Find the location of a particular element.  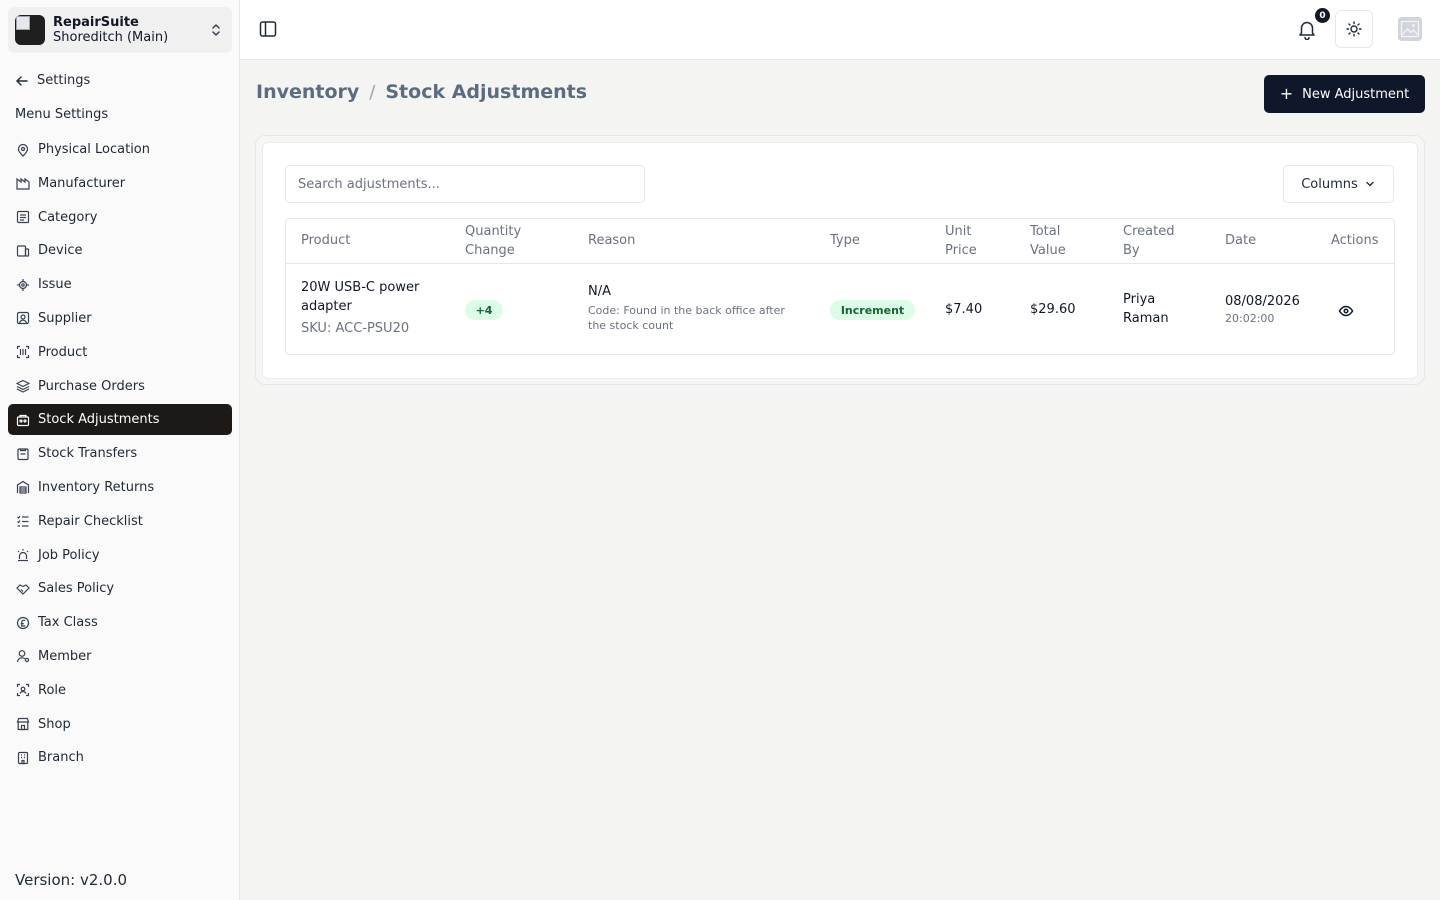

store-icon is located at coordinates (23, 724).